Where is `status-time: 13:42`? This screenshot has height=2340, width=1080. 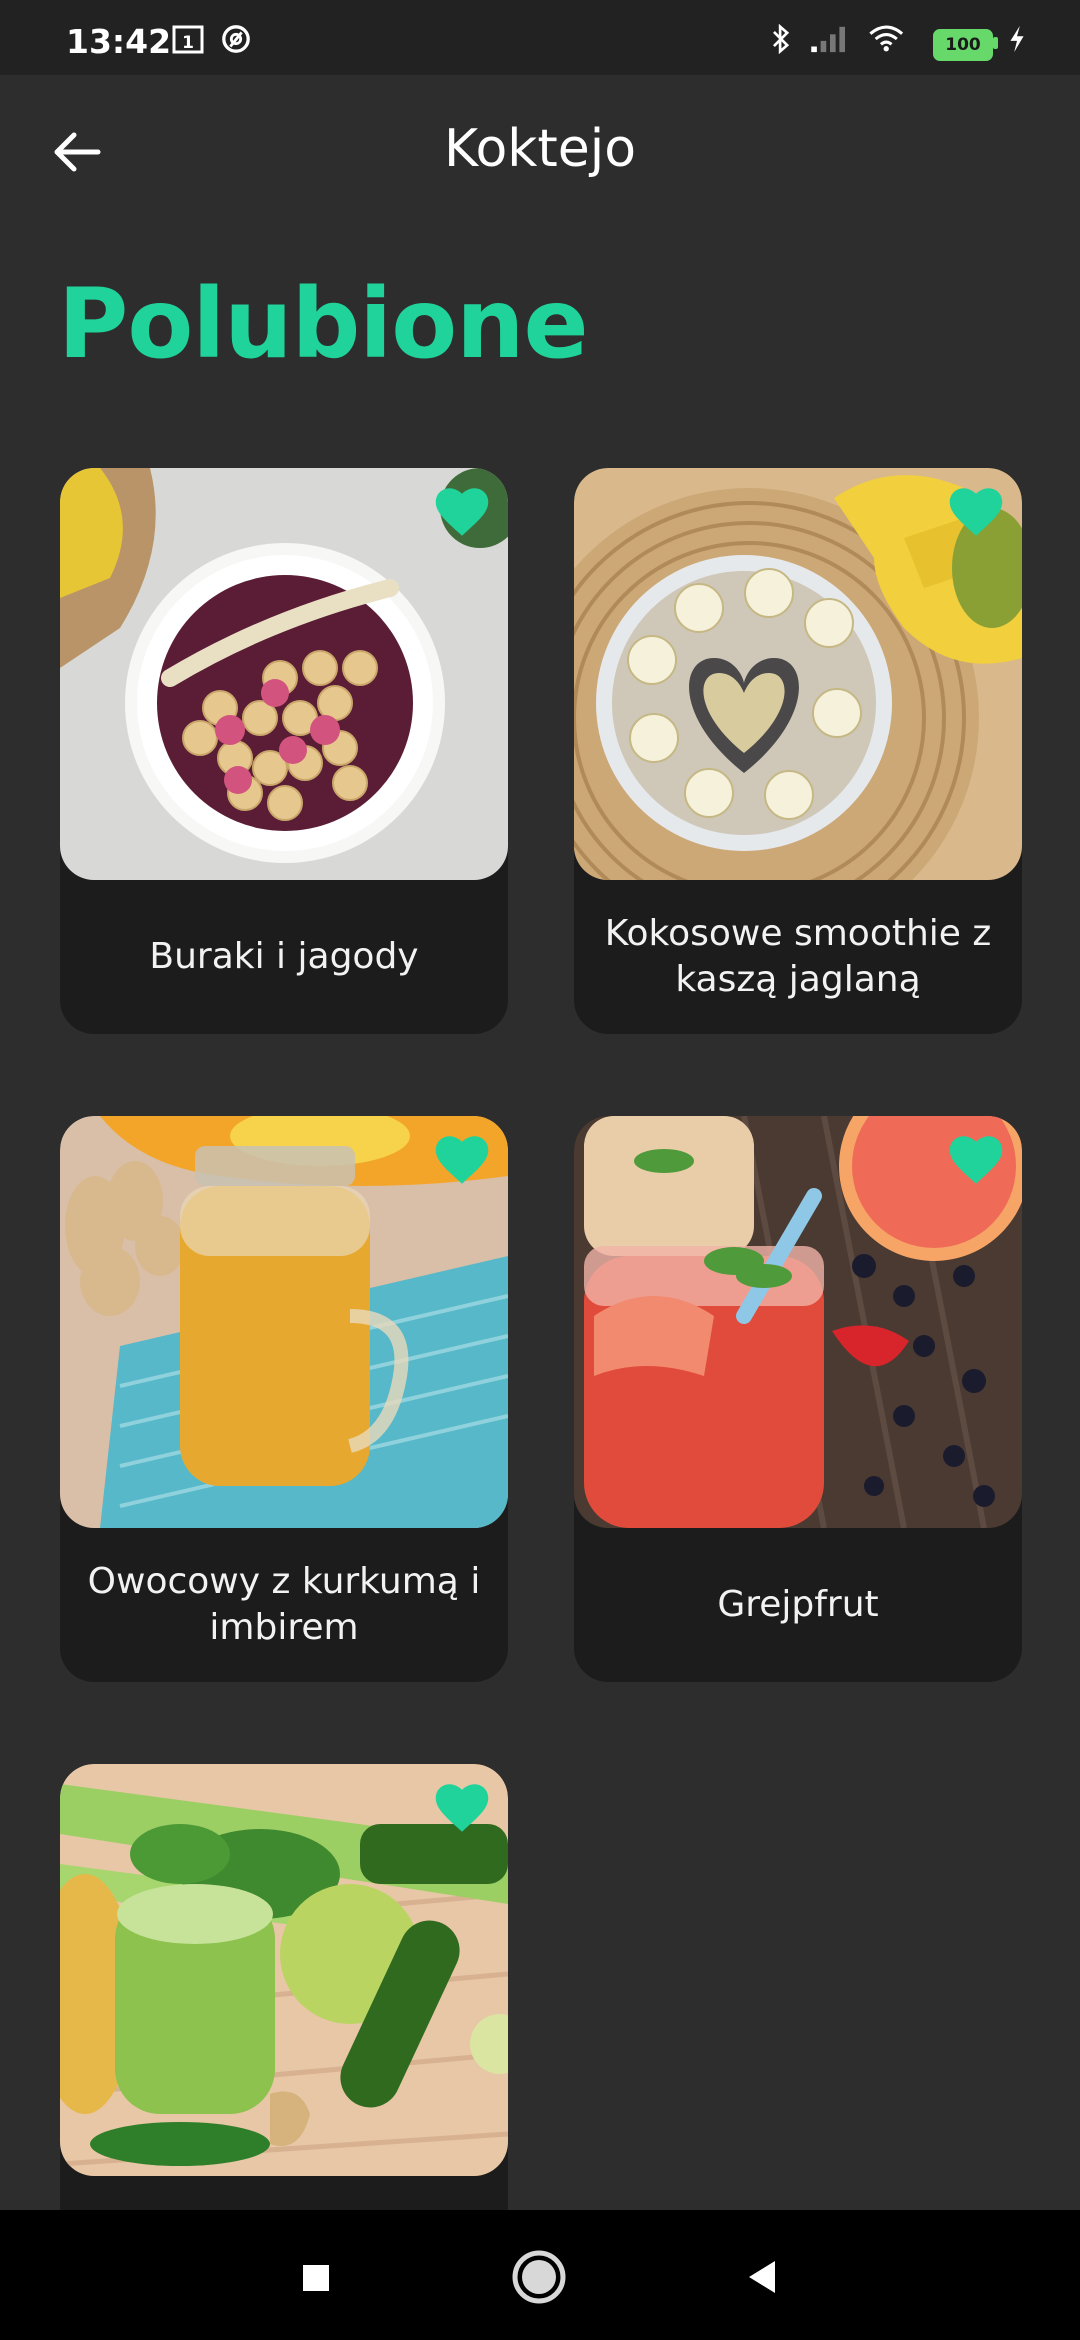
status-time: 13:42 is located at coordinates (119, 41).